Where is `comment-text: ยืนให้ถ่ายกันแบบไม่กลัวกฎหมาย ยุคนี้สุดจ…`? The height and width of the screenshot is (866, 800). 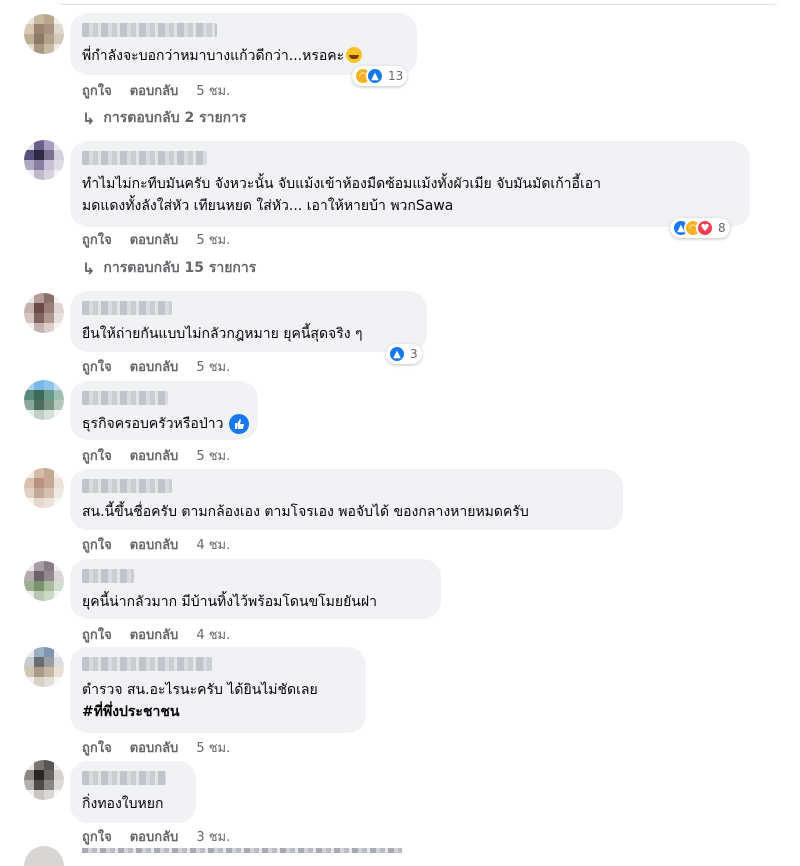
comment-text: ยืนให้ถ่ายกันแบบไม่กลัวกฎหมาย ยุคนี้สุดจ… is located at coordinates (222, 334).